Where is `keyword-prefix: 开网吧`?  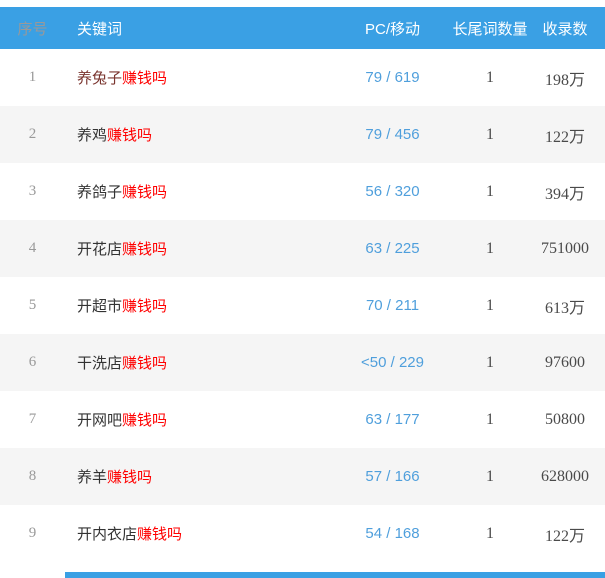
keyword-prefix: 开网吧 is located at coordinates (100, 420).